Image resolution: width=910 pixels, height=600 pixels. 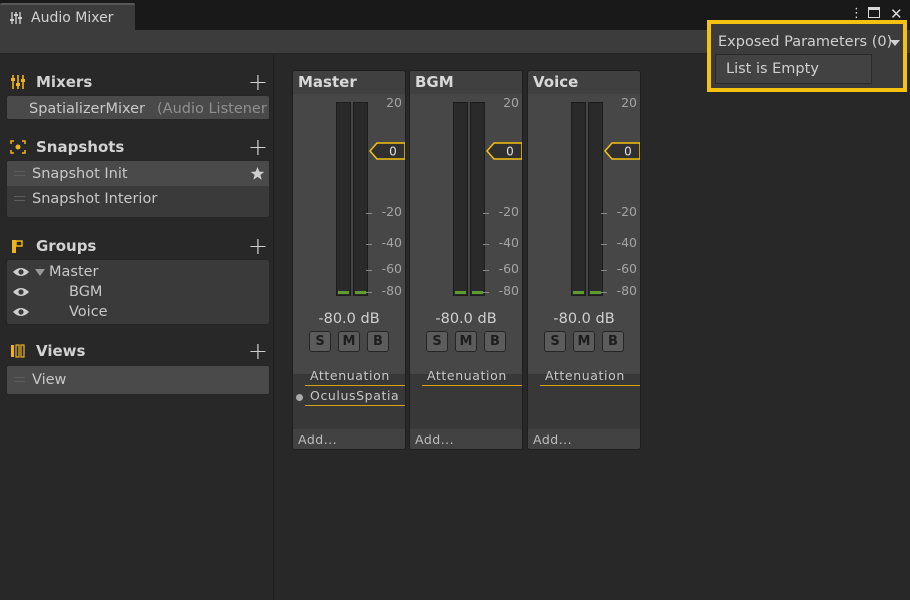 What do you see at coordinates (80, 173) in the screenshot?
I see `snapshot-label: Snapshot Init` at bounding box center [80, 173].